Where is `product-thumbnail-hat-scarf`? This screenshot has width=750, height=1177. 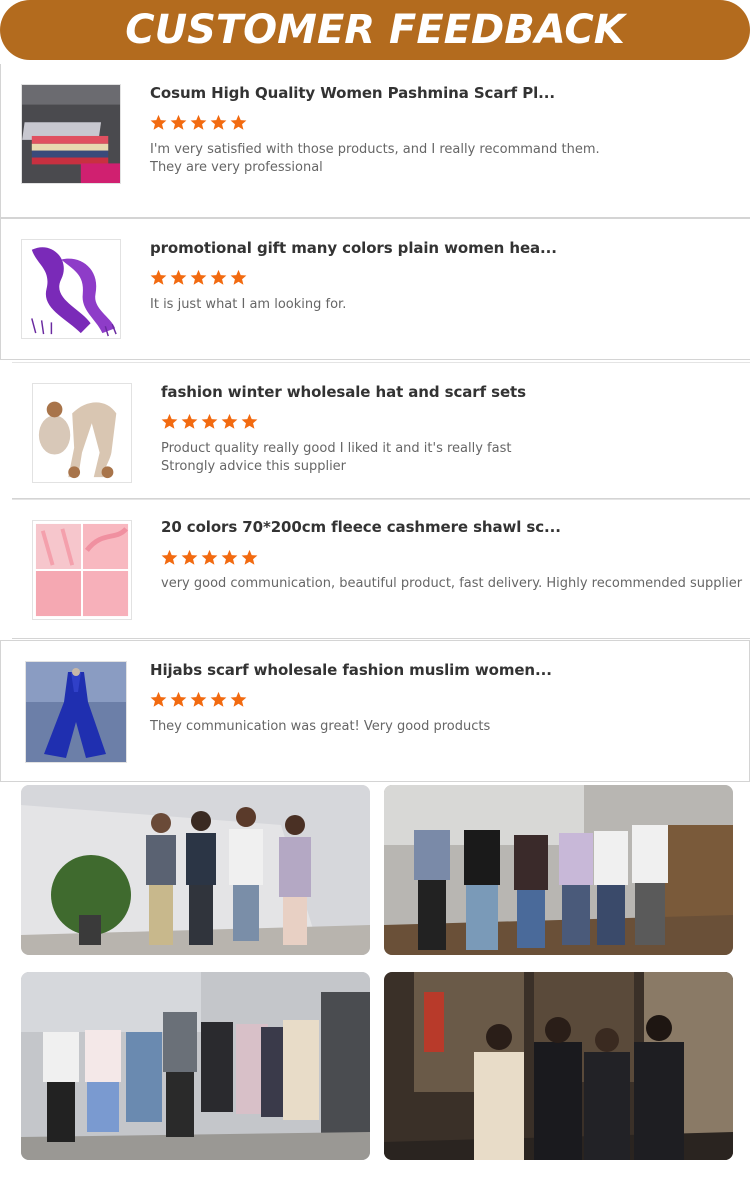
product-thumbnail-hat-scarf is located at coordinates (82, 433).